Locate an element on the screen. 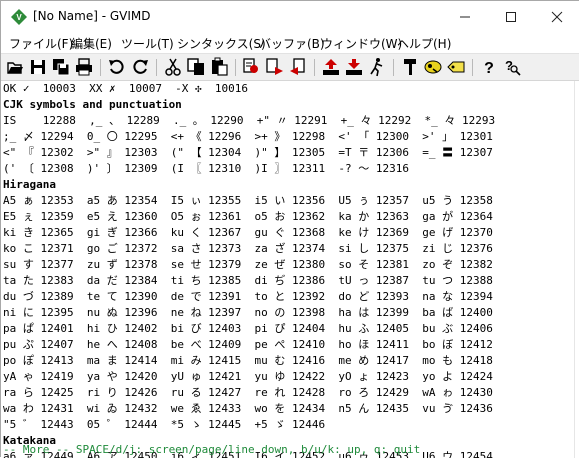 The width and height of the screenshot is (579, 458). copy-button is located at coordinates (196, 67).